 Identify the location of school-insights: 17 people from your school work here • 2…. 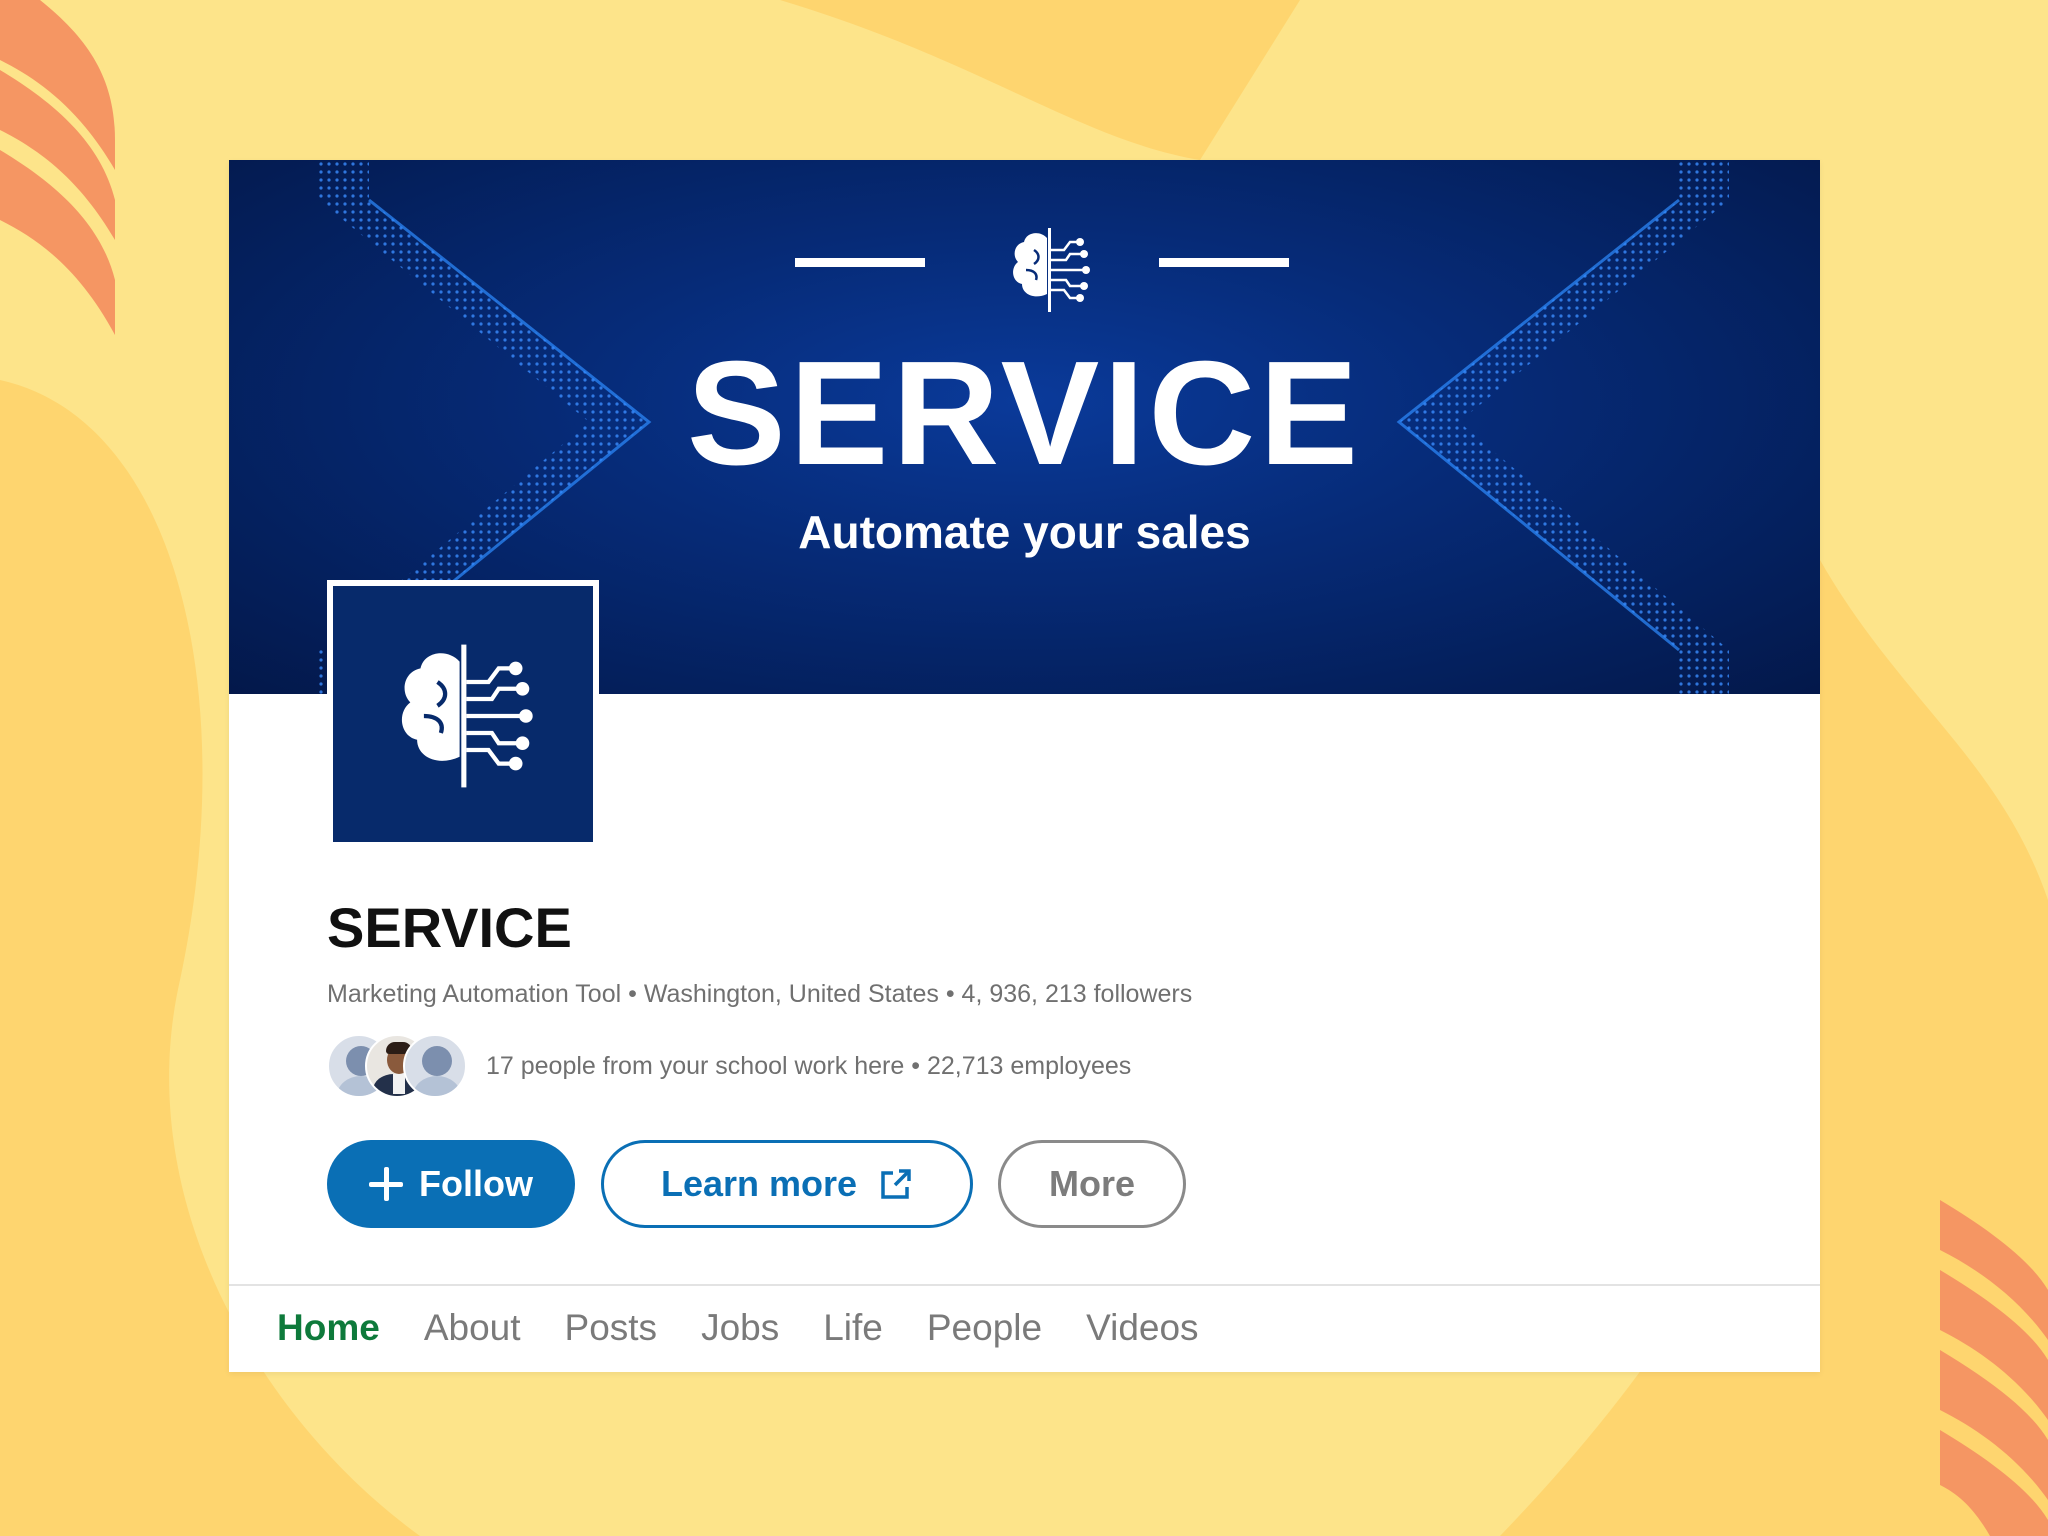
(808, 1066).